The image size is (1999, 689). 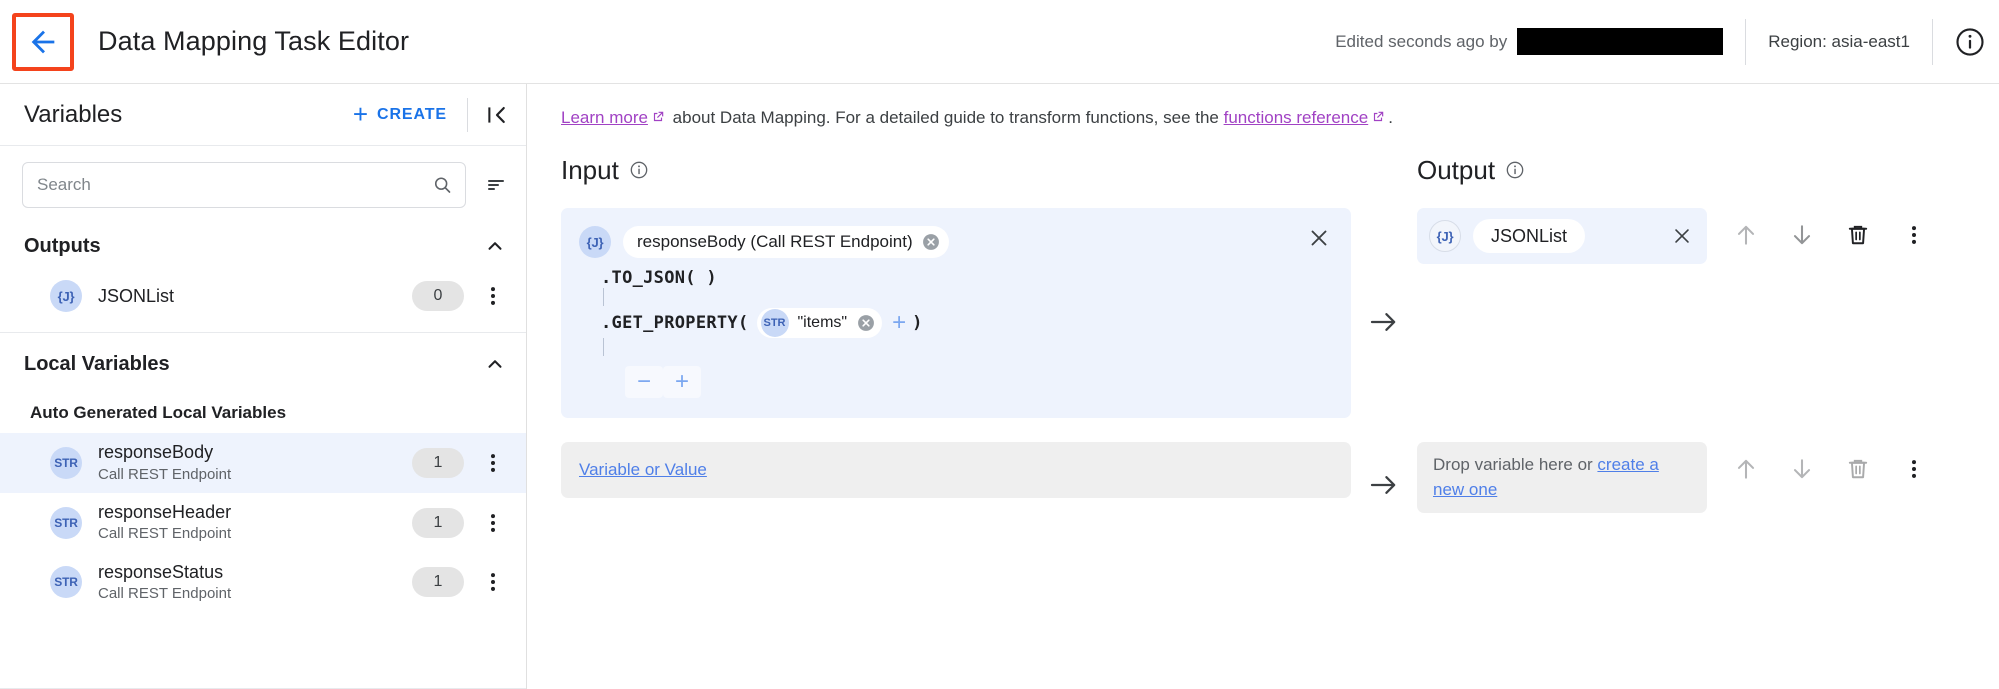 I want to click on search-box, so click(x=244, y=185).